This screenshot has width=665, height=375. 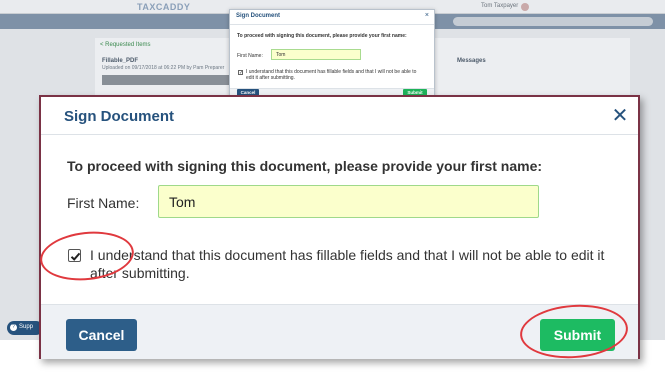 What do you see at coordinates (499, 6) in the screenshot?
I see `user-menu: Tom Taxpayer` at bounding box center [499, 6].